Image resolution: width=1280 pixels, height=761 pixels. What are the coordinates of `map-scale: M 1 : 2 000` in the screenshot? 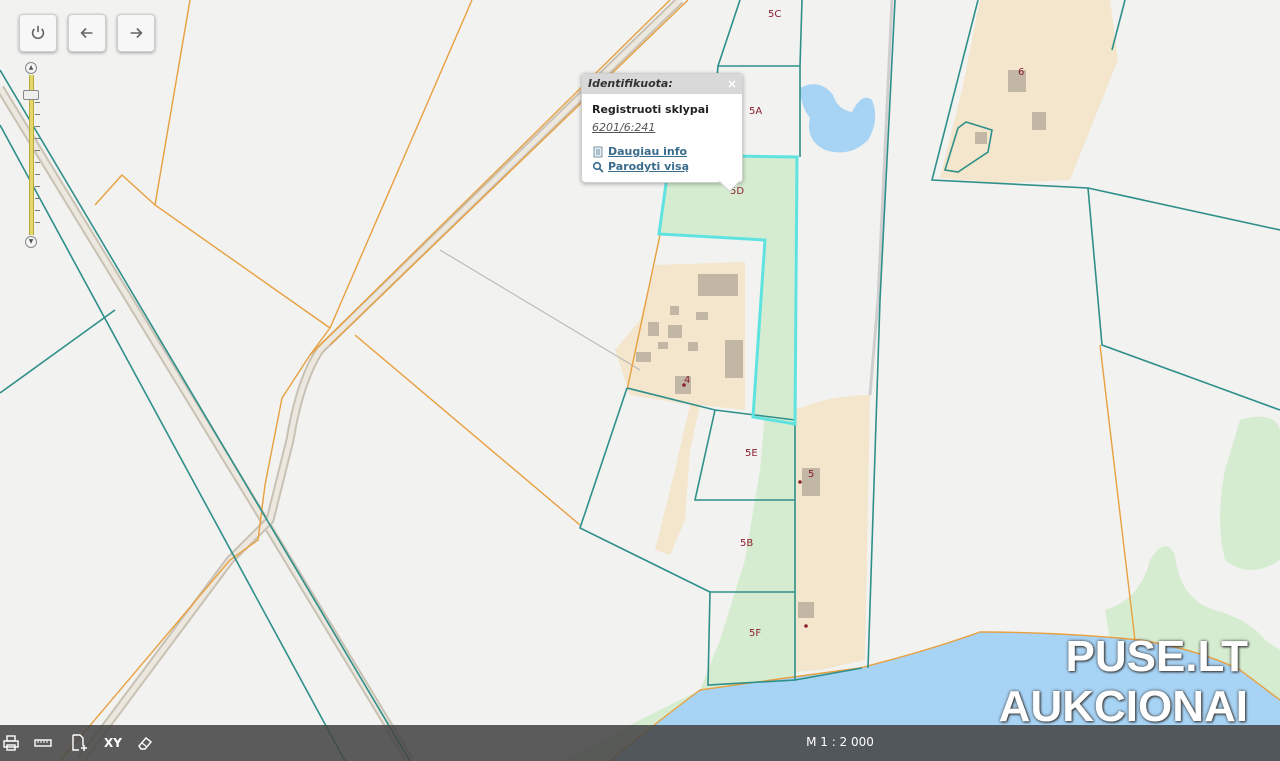 It's located at (840, 742).